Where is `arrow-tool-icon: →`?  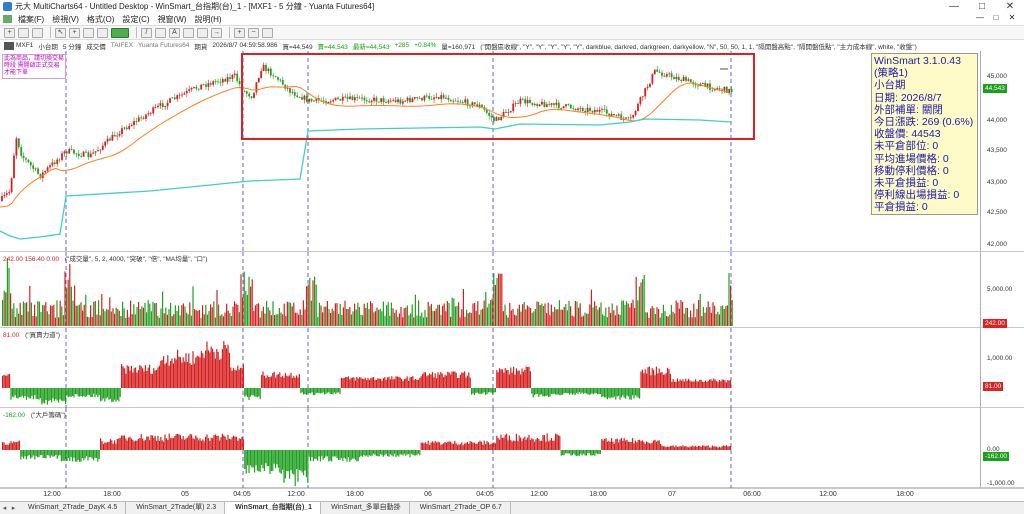
arrow-tool-icon: → is located at coordinates (216, 32).